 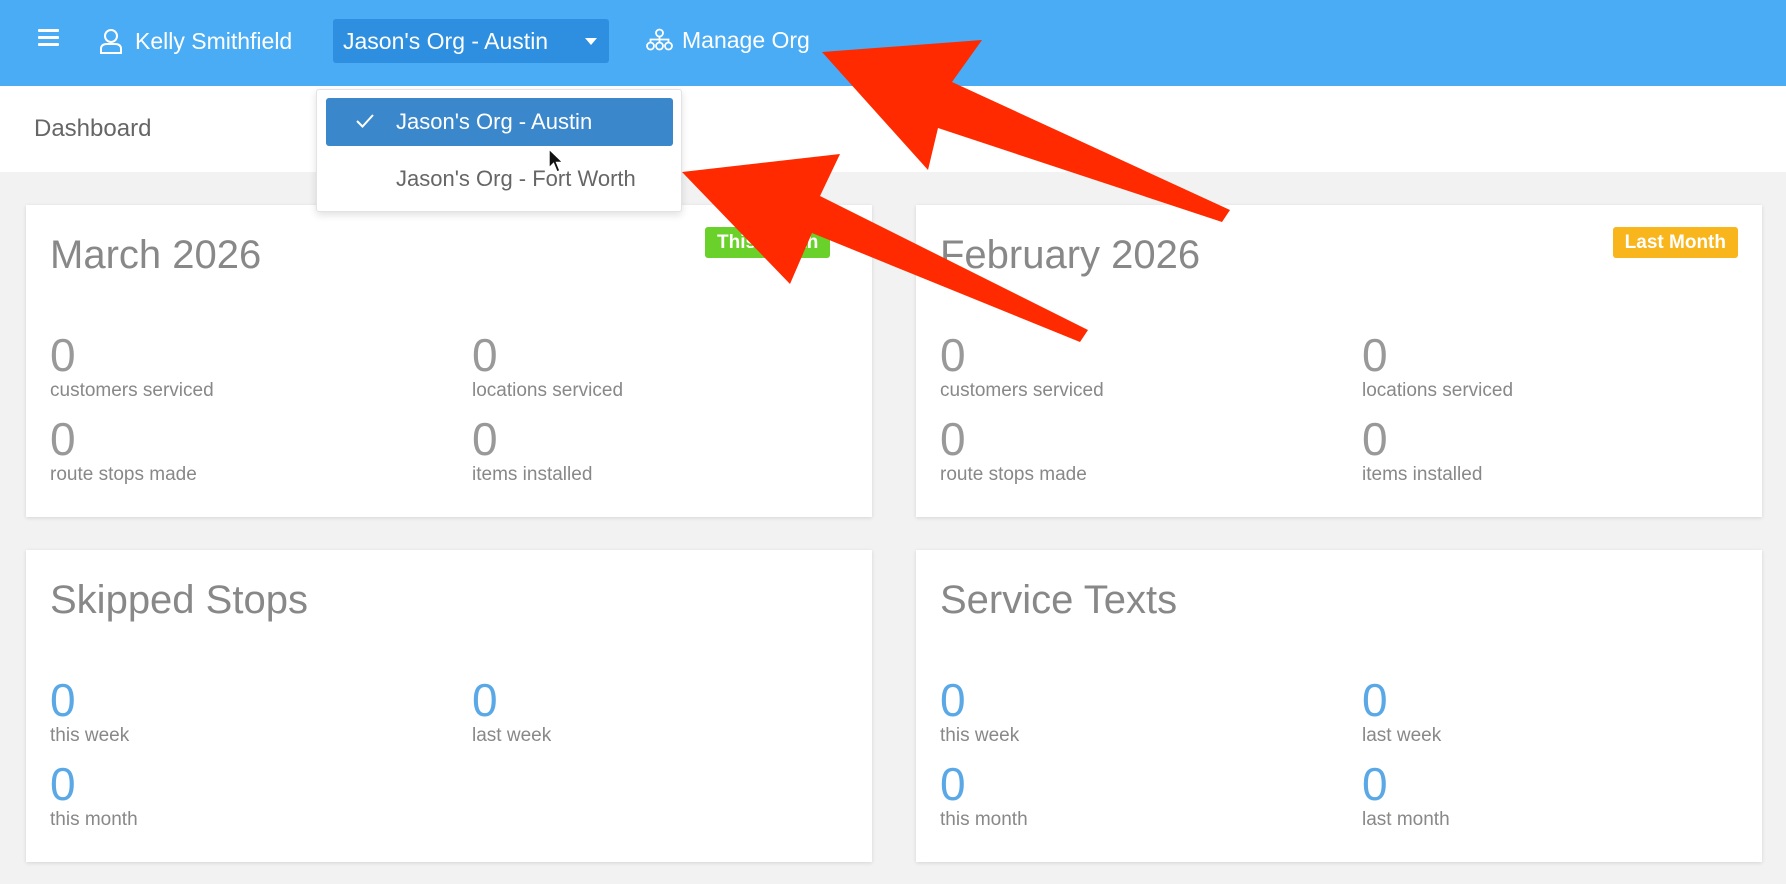 I want to click on menu-icon, so click(x=48, y=37).